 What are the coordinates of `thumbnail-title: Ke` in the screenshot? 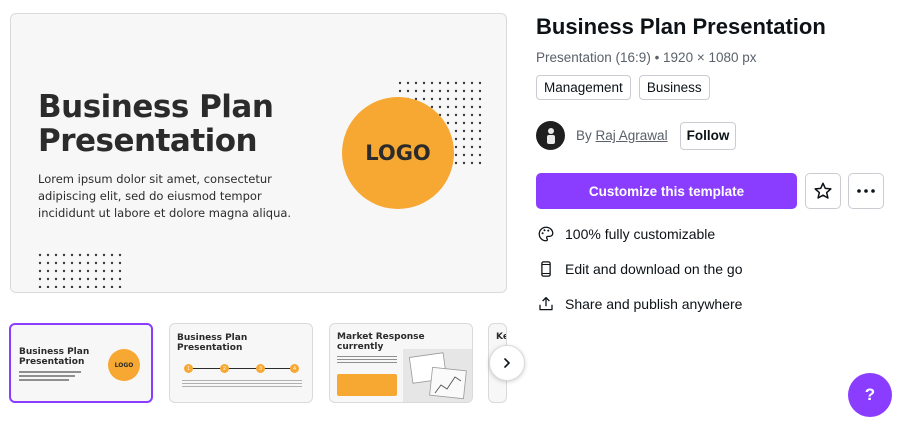 It's located at (501, 337).